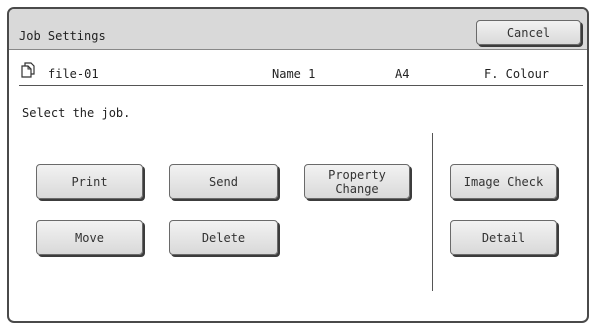 Image resolution: width=596 pixels, height=329 pixels. I want to click on delete-button: Delete, so click(223, 237).